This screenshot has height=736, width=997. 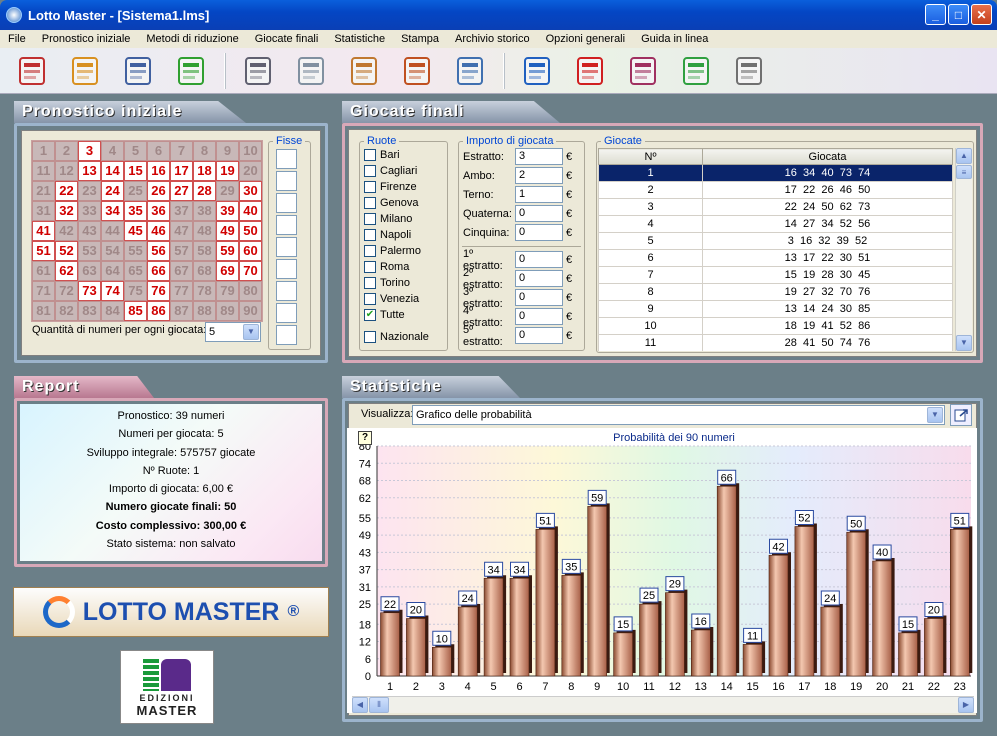 What do you see at coordinates (775, 326) in the screenshot?
I see `table-row: 10 18 19 41 52 86` at bounding box center [775, 326].